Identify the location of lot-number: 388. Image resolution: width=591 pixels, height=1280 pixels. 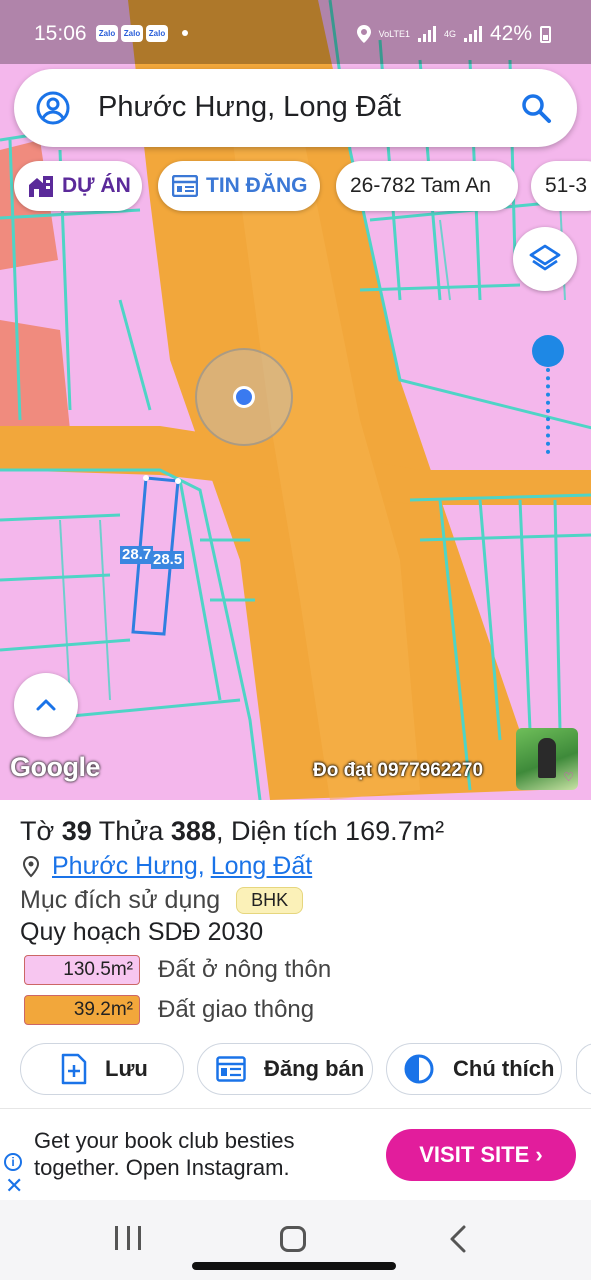
(193, 831).